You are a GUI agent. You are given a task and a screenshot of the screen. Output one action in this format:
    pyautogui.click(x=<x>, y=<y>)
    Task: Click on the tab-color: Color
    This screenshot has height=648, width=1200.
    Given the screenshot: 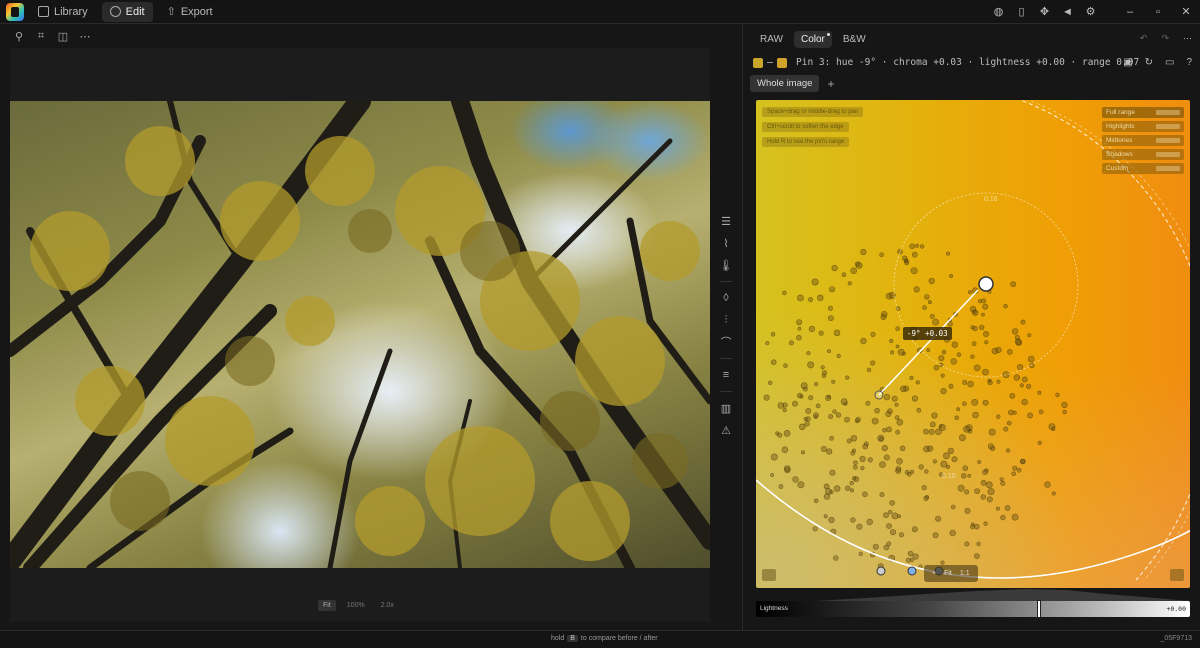 What is the action you would take?
    pyautogui.click(x=812, y=39)
    